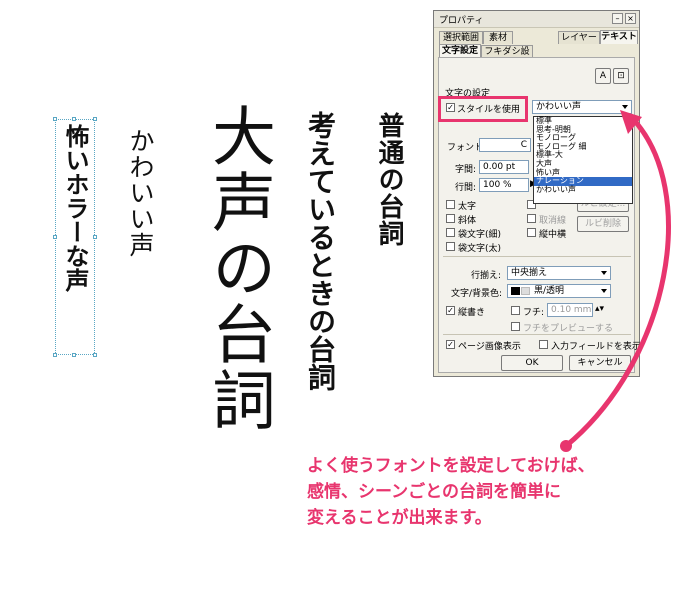  Describe the element at coordinates (566, 446) in the screenshot. I see `arrow-tail-dot` at that location.